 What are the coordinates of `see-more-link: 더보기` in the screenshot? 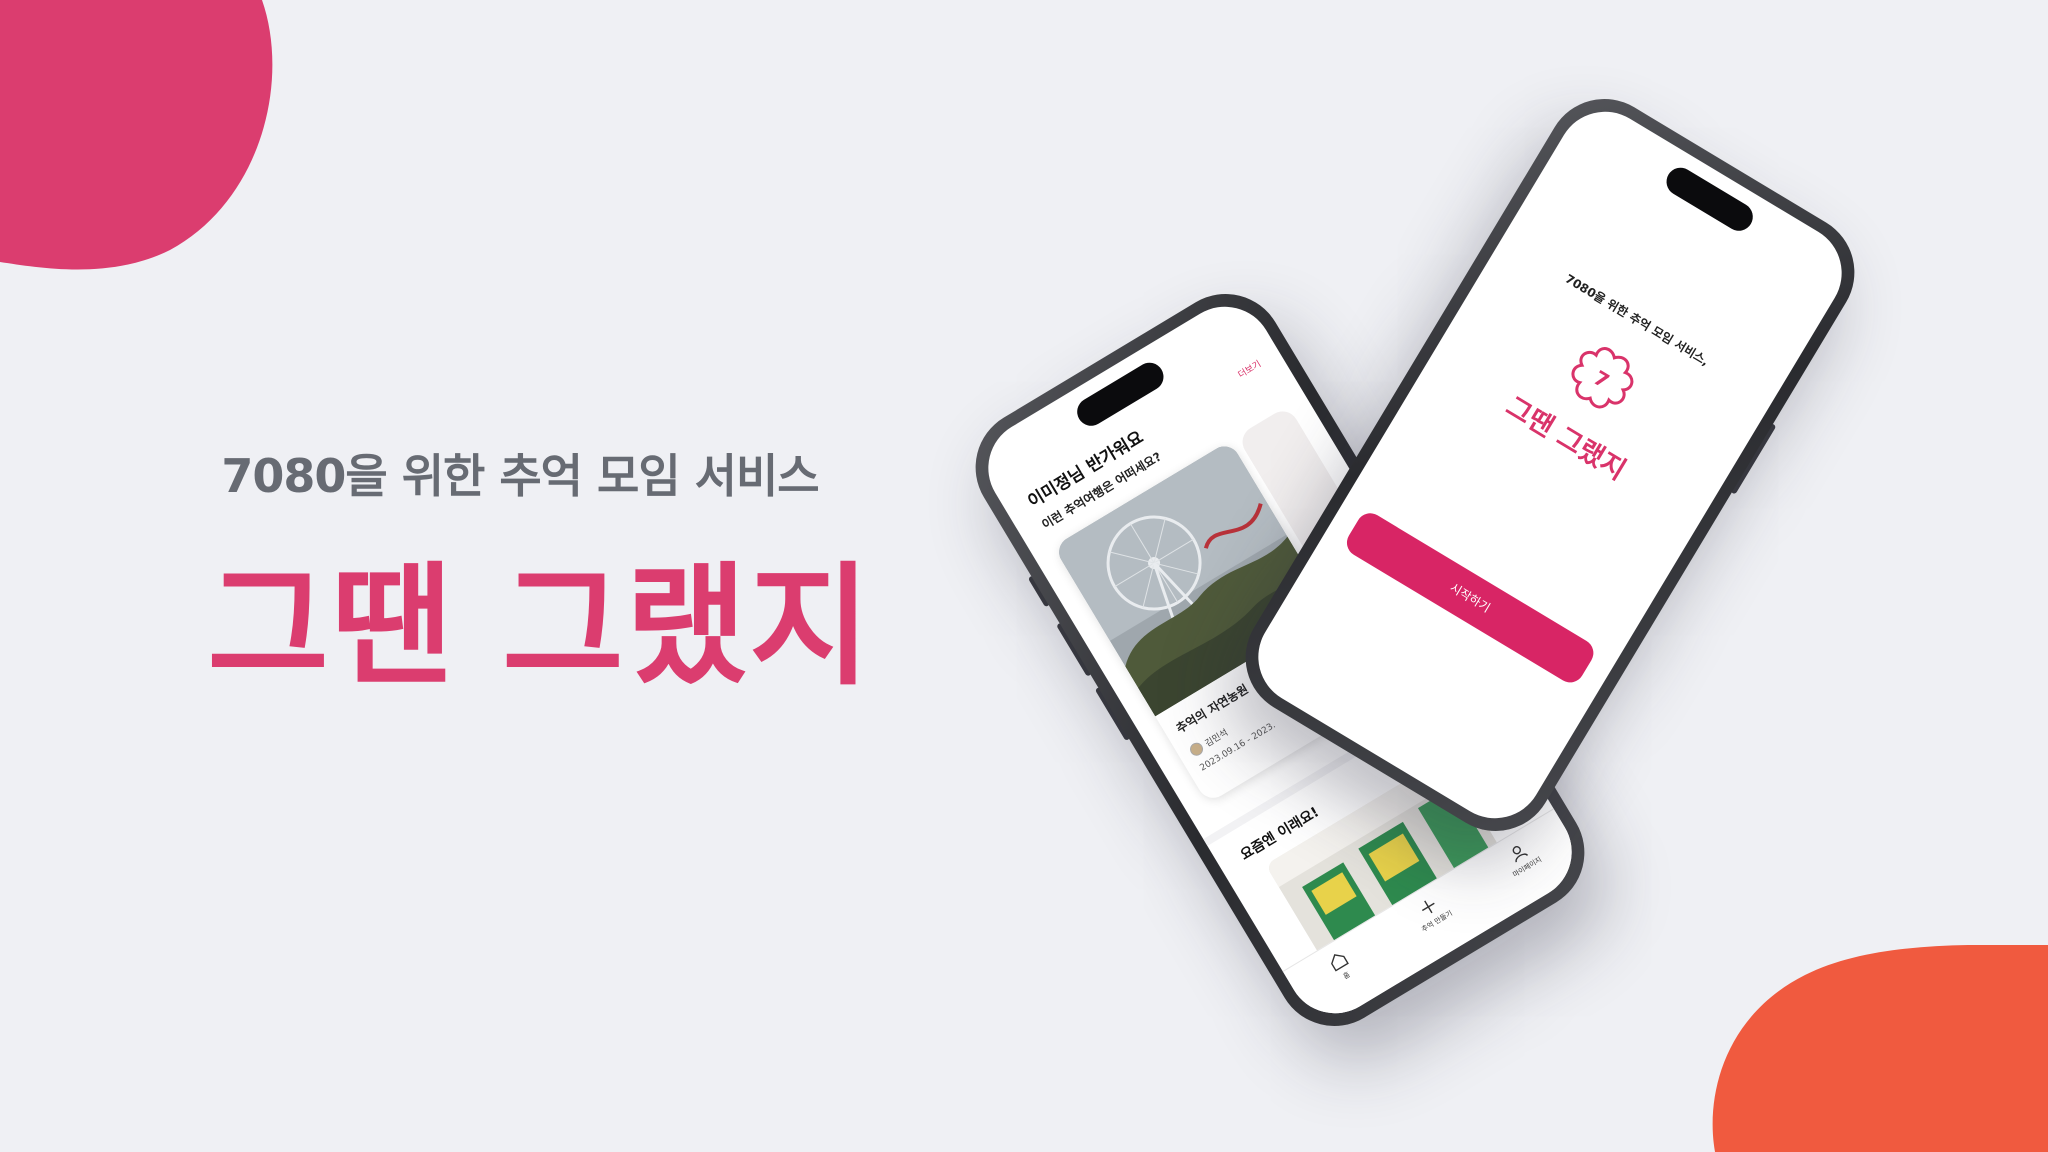 It's located at (1249, 368).